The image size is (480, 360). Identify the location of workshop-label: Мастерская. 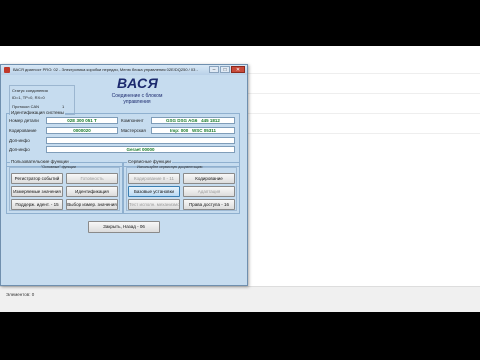
(133, 130).